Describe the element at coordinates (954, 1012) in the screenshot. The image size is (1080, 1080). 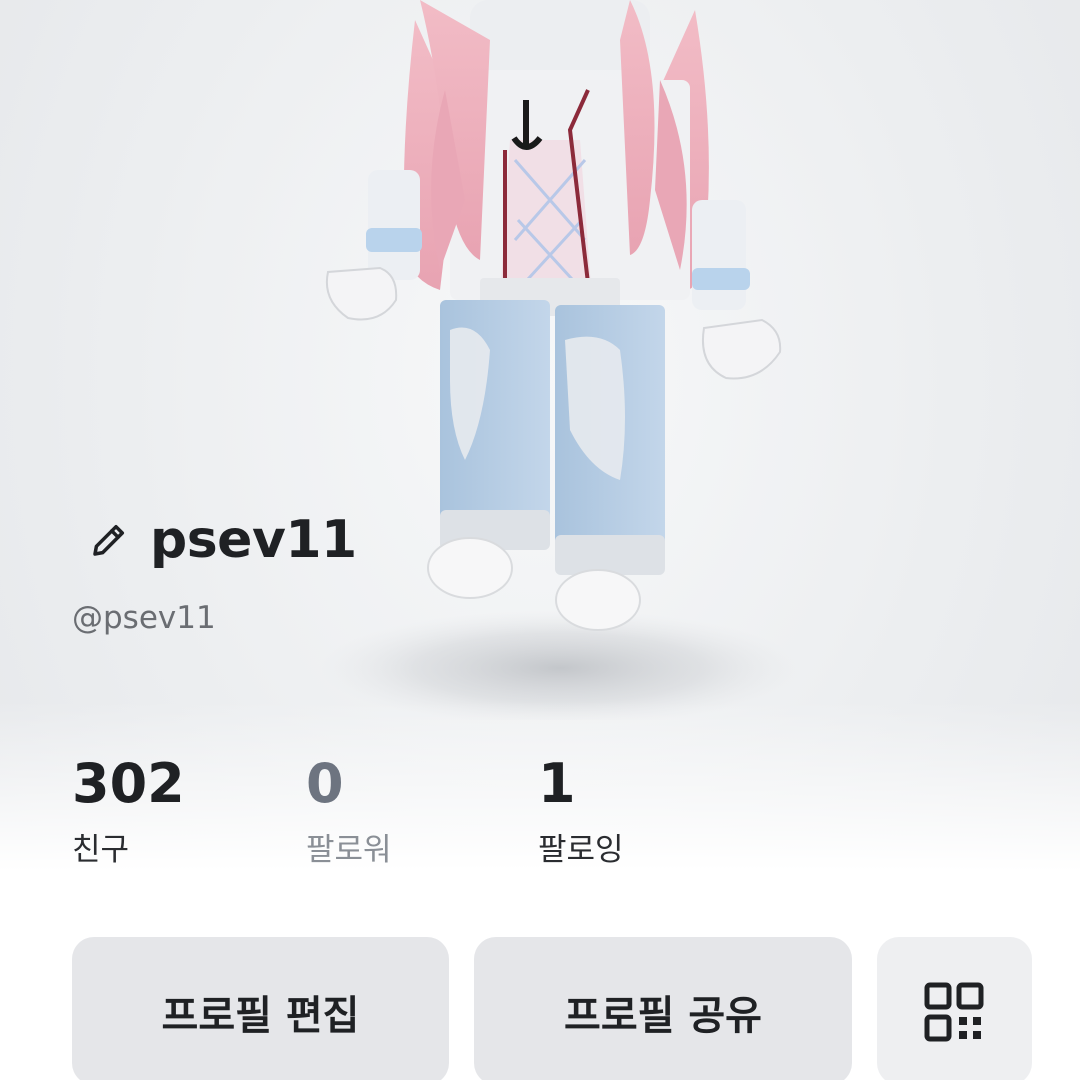
I see `qr-code-icon` at that location.